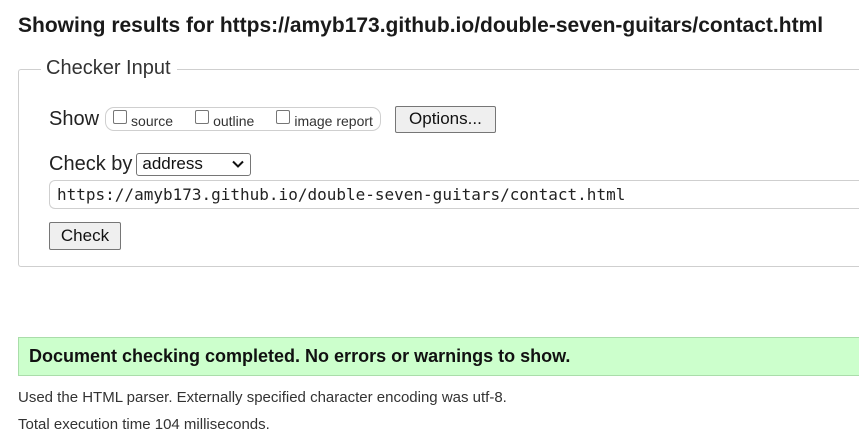  What do you see at coordinates (283, 117) in the screenshot?
I see `image-report-checkbox` at bounding box center [283, 117].